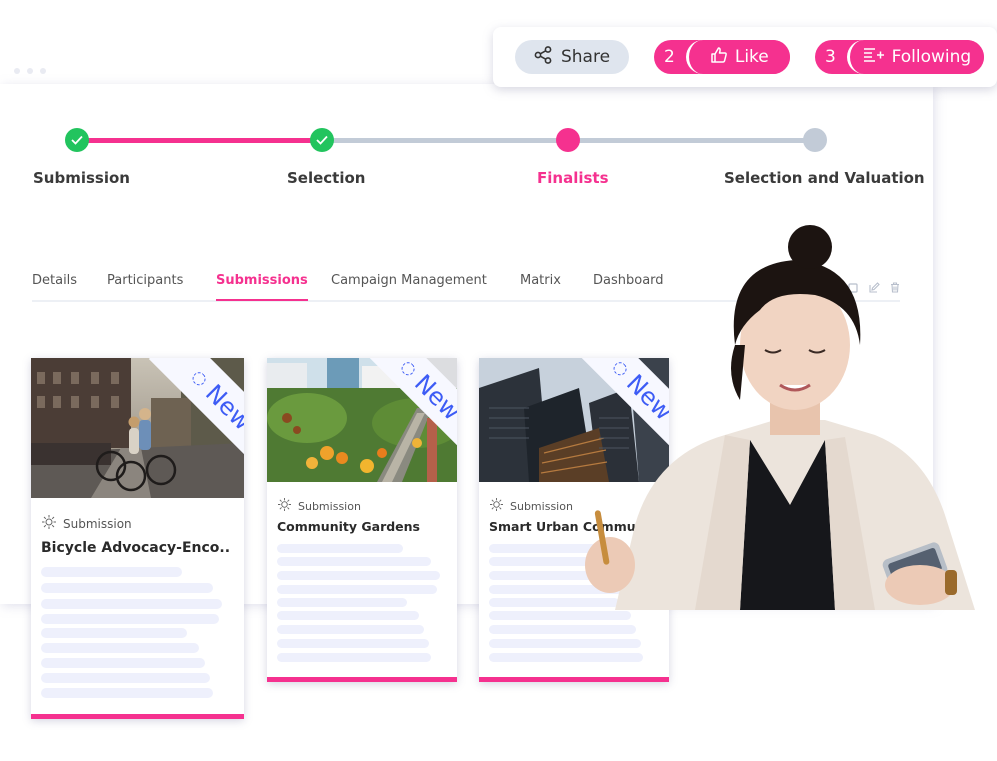 Image resolution: width=997 pixels, height=761 pixels. I want to click on share-icon, so click(543, 57).